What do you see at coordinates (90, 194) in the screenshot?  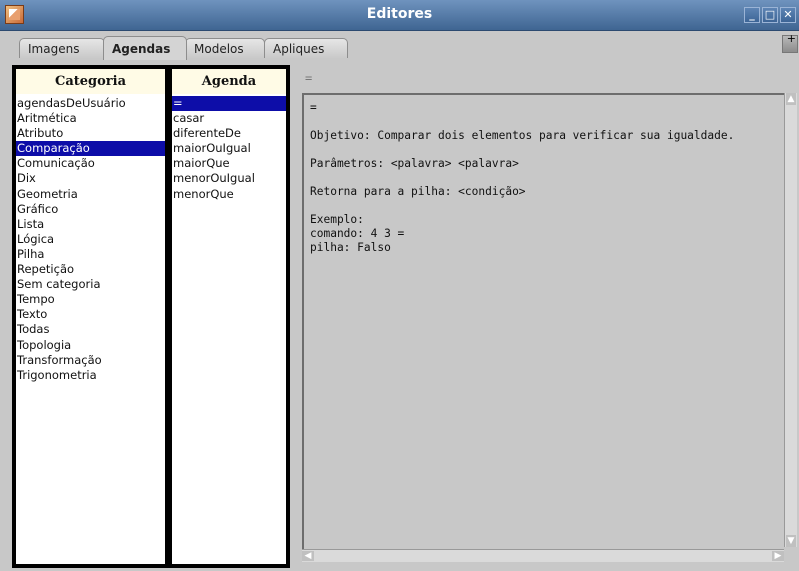 I see `categoria-list-item: Geometria` at bounding box center [90, 194].